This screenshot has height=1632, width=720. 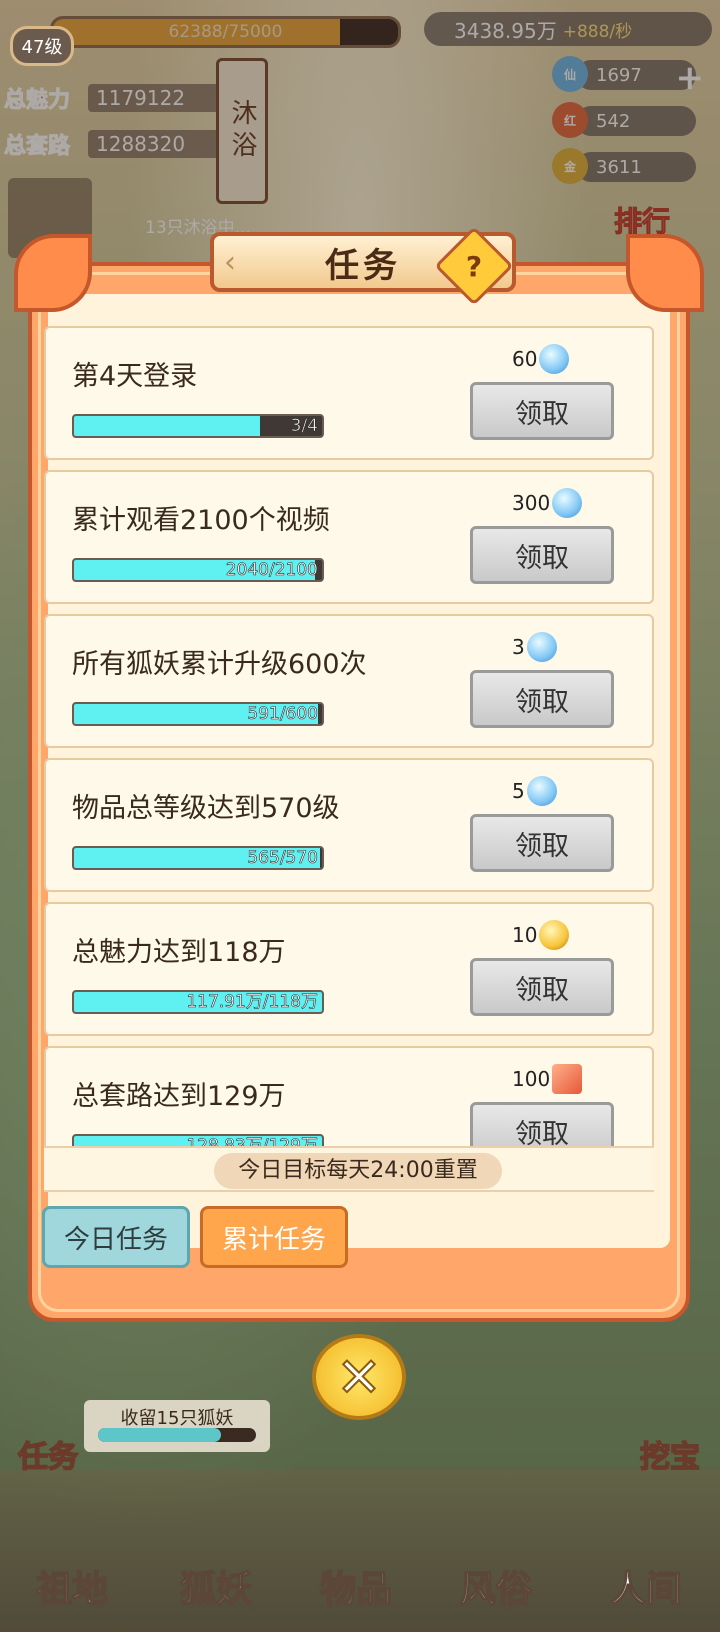 I want to click on close-button: ✕, so click(x=359, y=1377).